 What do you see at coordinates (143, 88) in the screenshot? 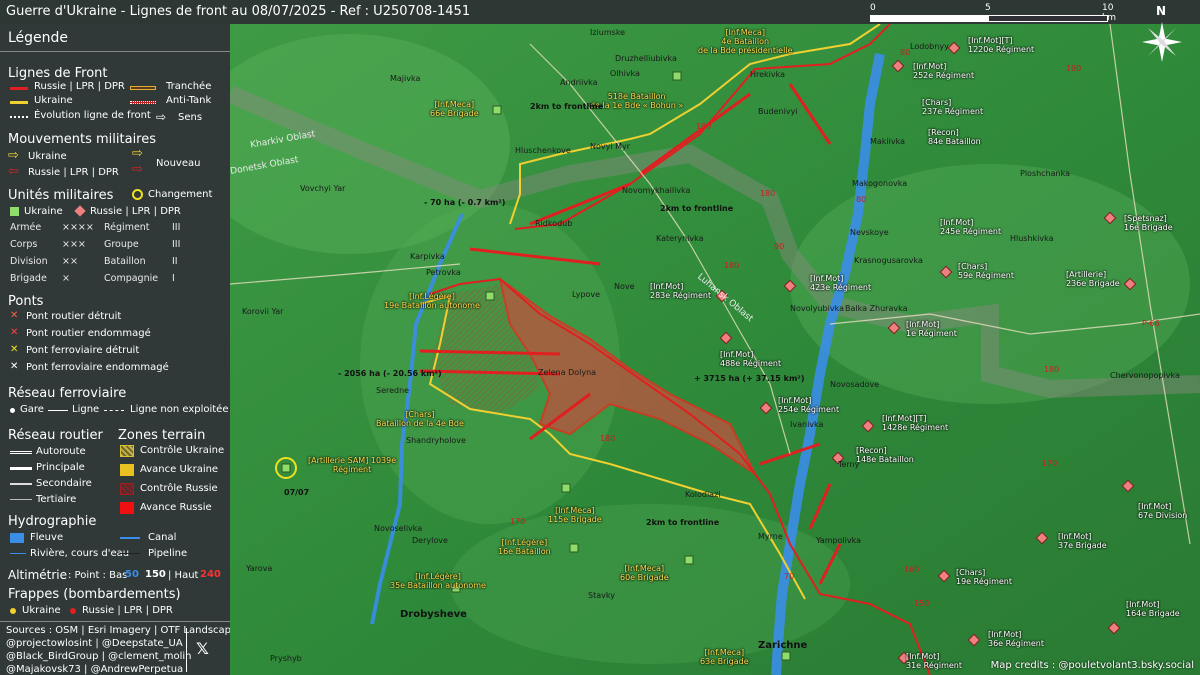
I see `trench-swatch` at bounding box center [143, 88].